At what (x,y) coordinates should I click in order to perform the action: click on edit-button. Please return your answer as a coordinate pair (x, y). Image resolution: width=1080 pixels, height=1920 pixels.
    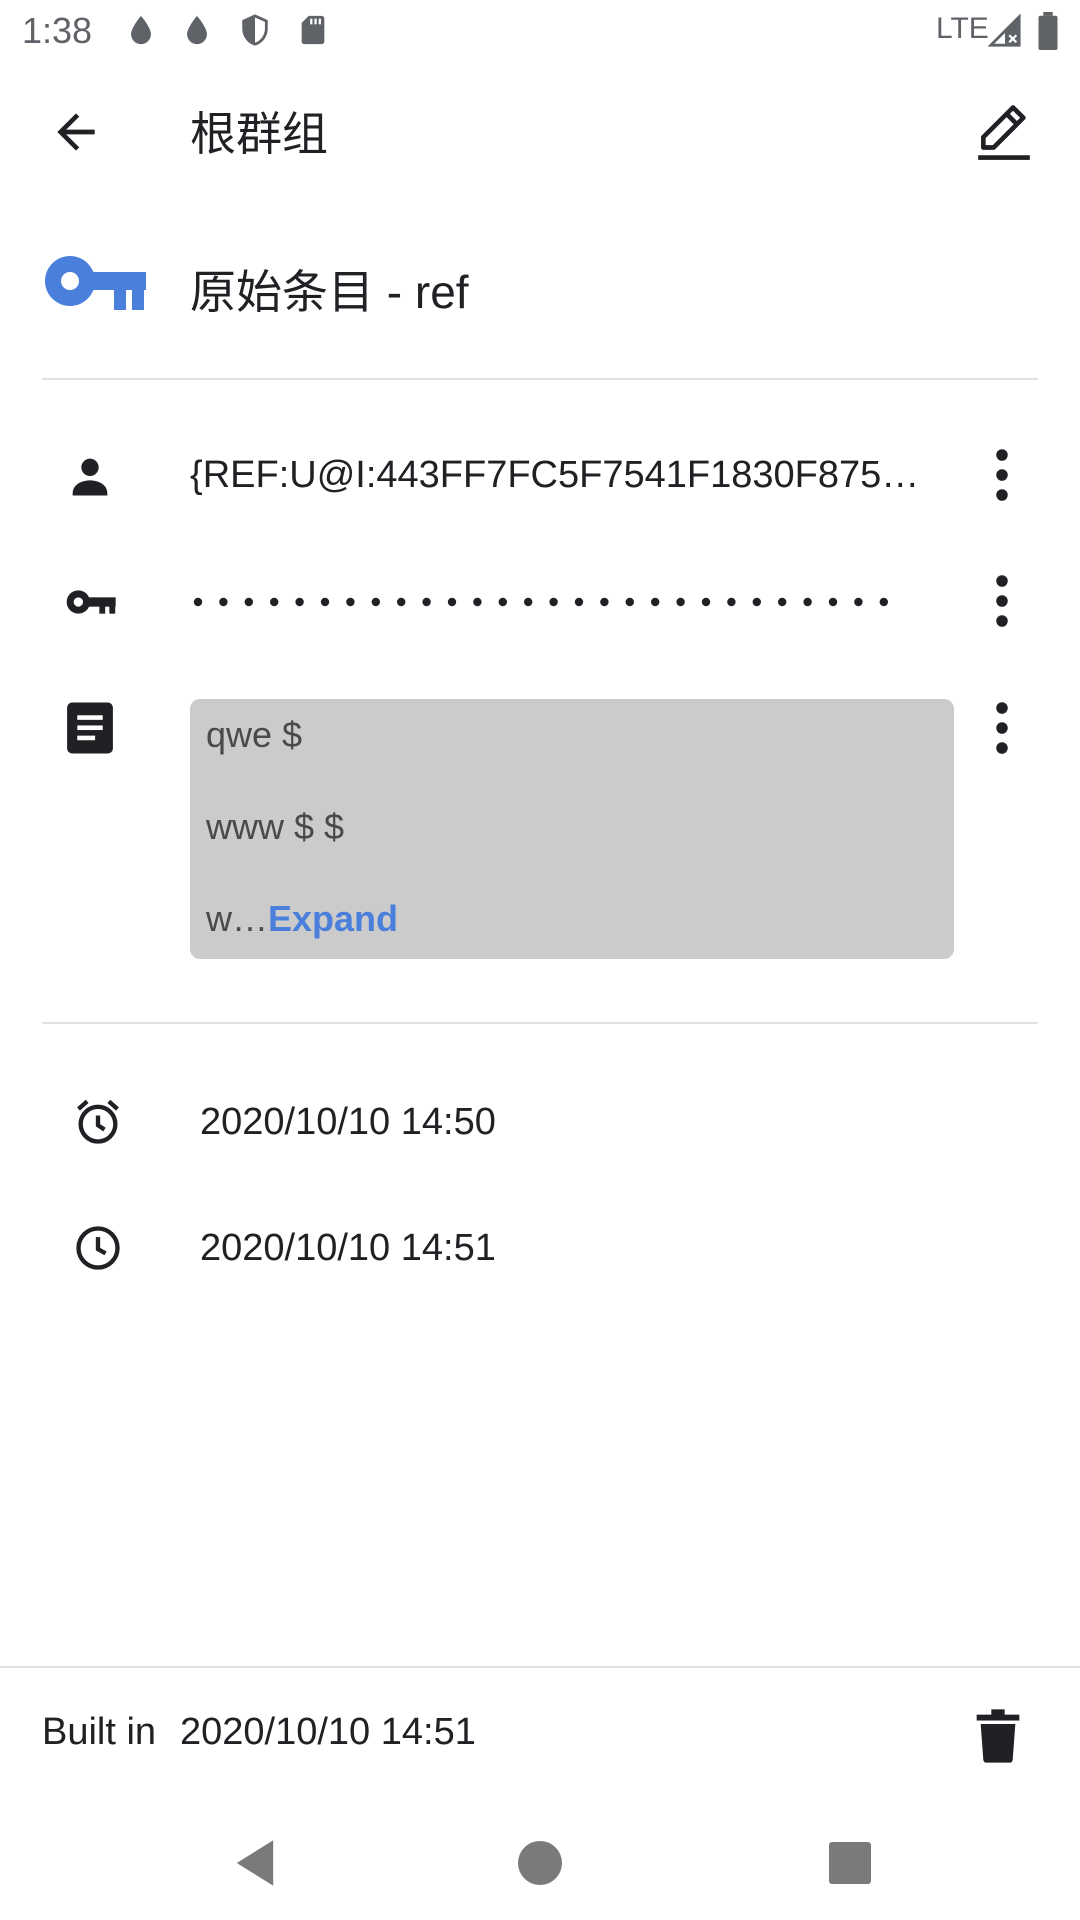
    Looking at the image, I should click on (1004, 132).